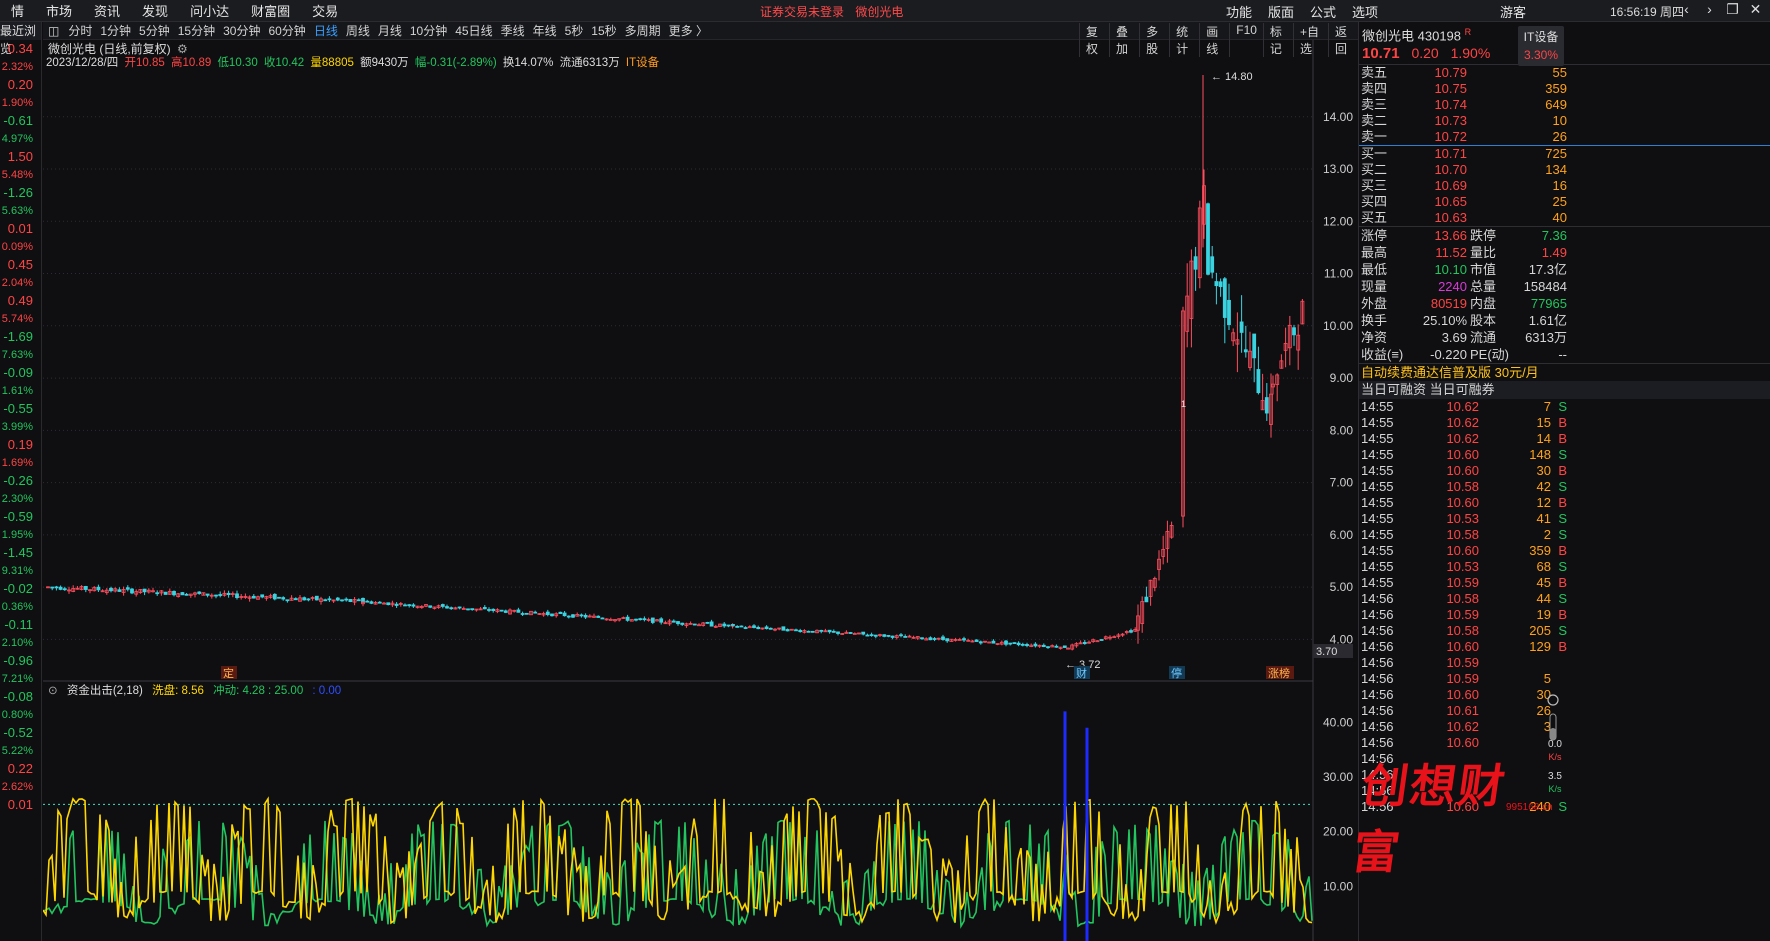 The width and height of the screenshot is (1770, 941). What do you see at coordinates (1564, 137) in the screenshot?
I see `sell-level-row: 卖一 10.72 26` at bounding box center [1564, 137].